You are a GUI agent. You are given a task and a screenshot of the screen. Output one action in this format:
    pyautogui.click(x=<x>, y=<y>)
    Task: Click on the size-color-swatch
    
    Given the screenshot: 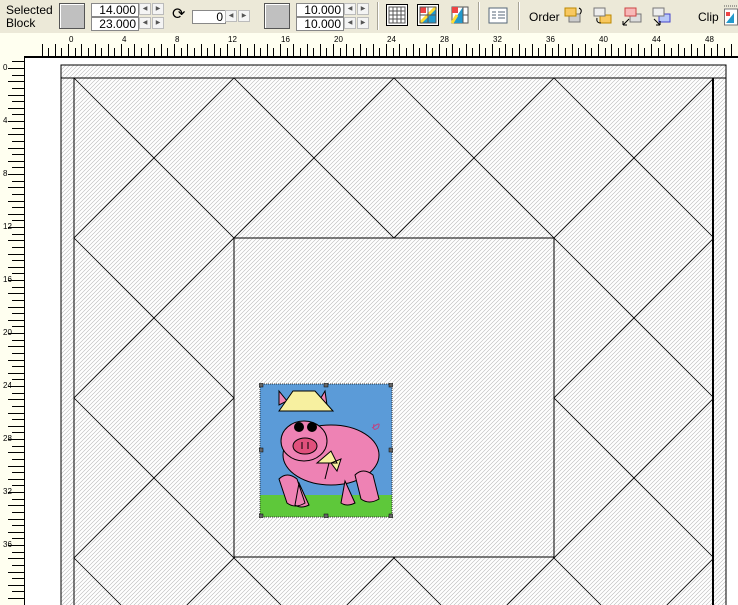 What is the action you would take?
    pyautogui.click(x=277, y=16)
    